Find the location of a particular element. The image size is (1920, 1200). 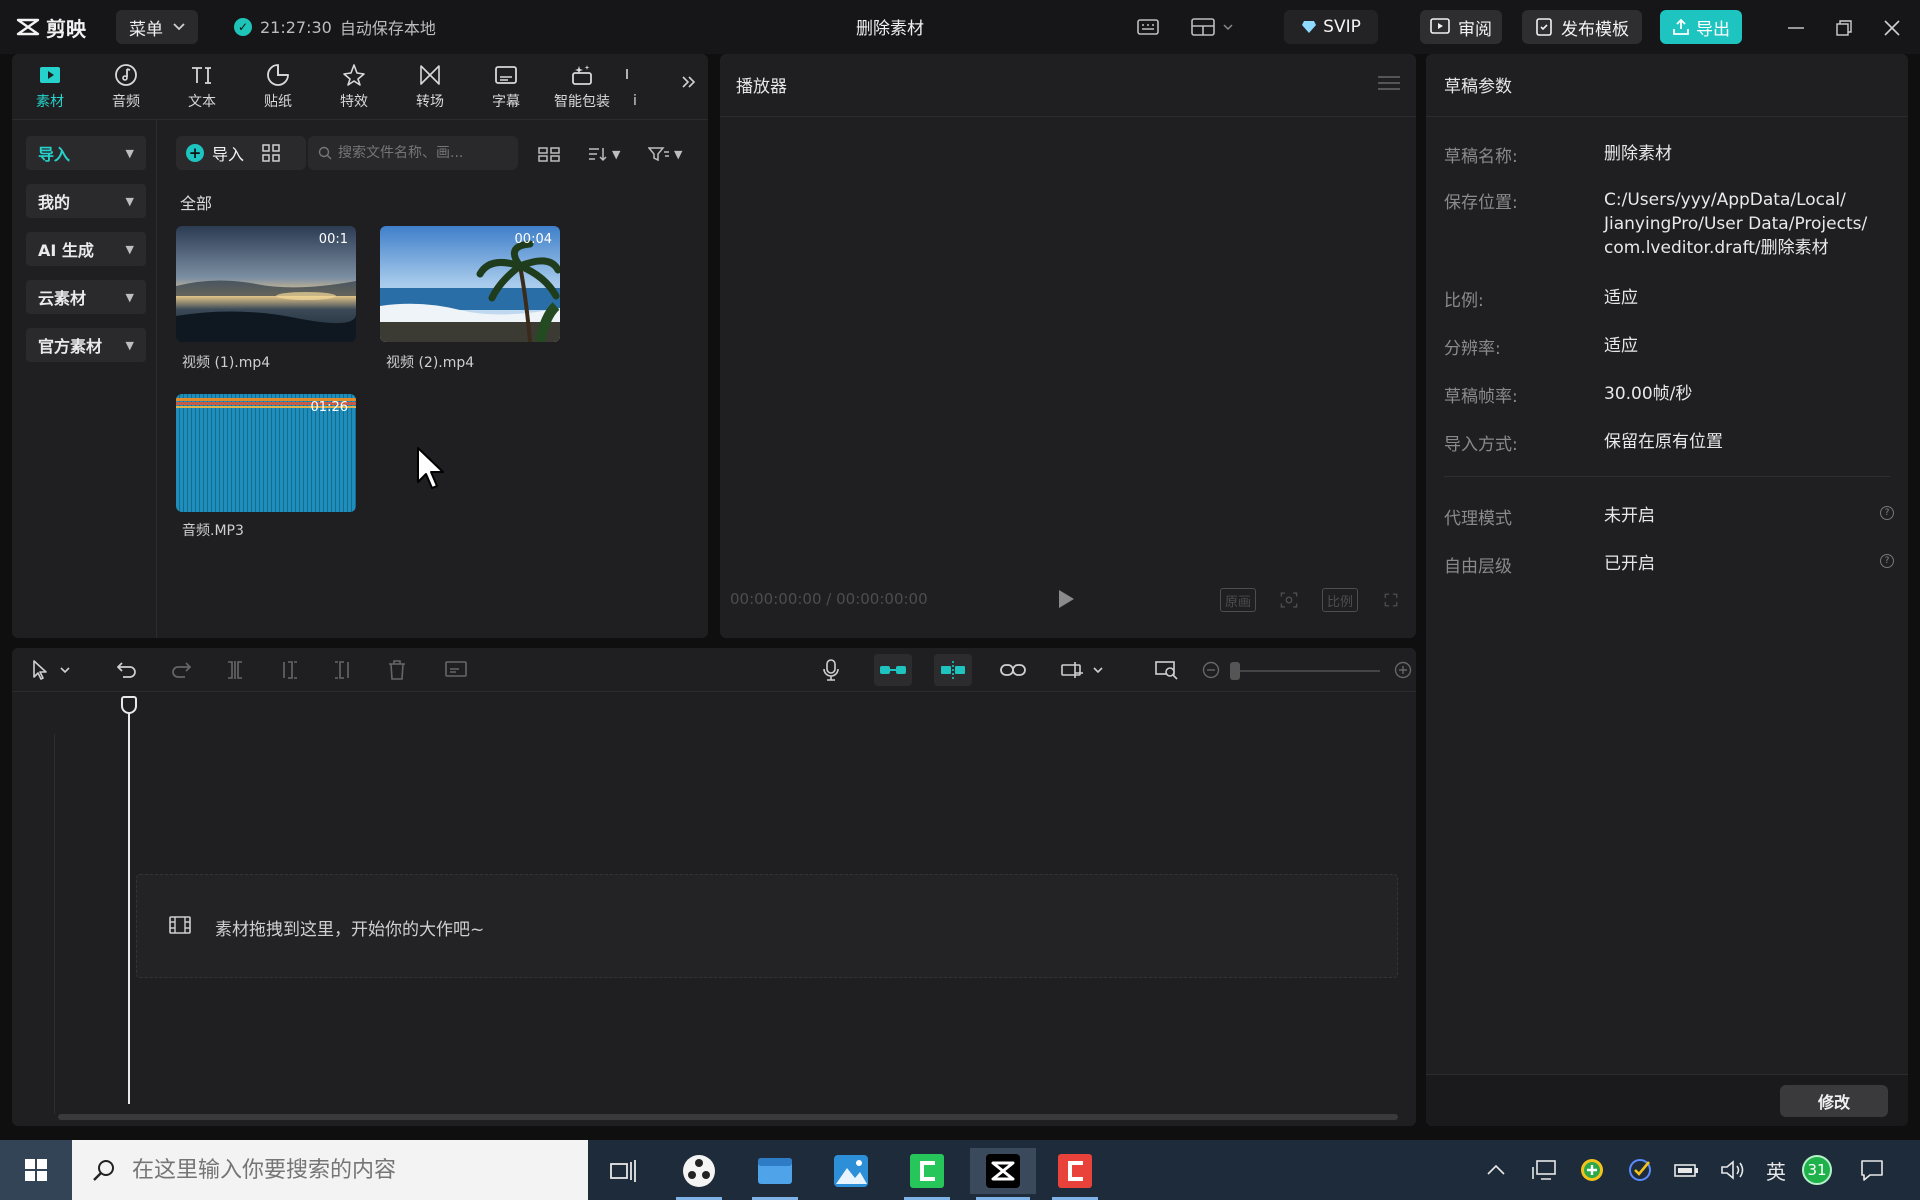

fullscreen-icon is located at coordinates (1391, 600).